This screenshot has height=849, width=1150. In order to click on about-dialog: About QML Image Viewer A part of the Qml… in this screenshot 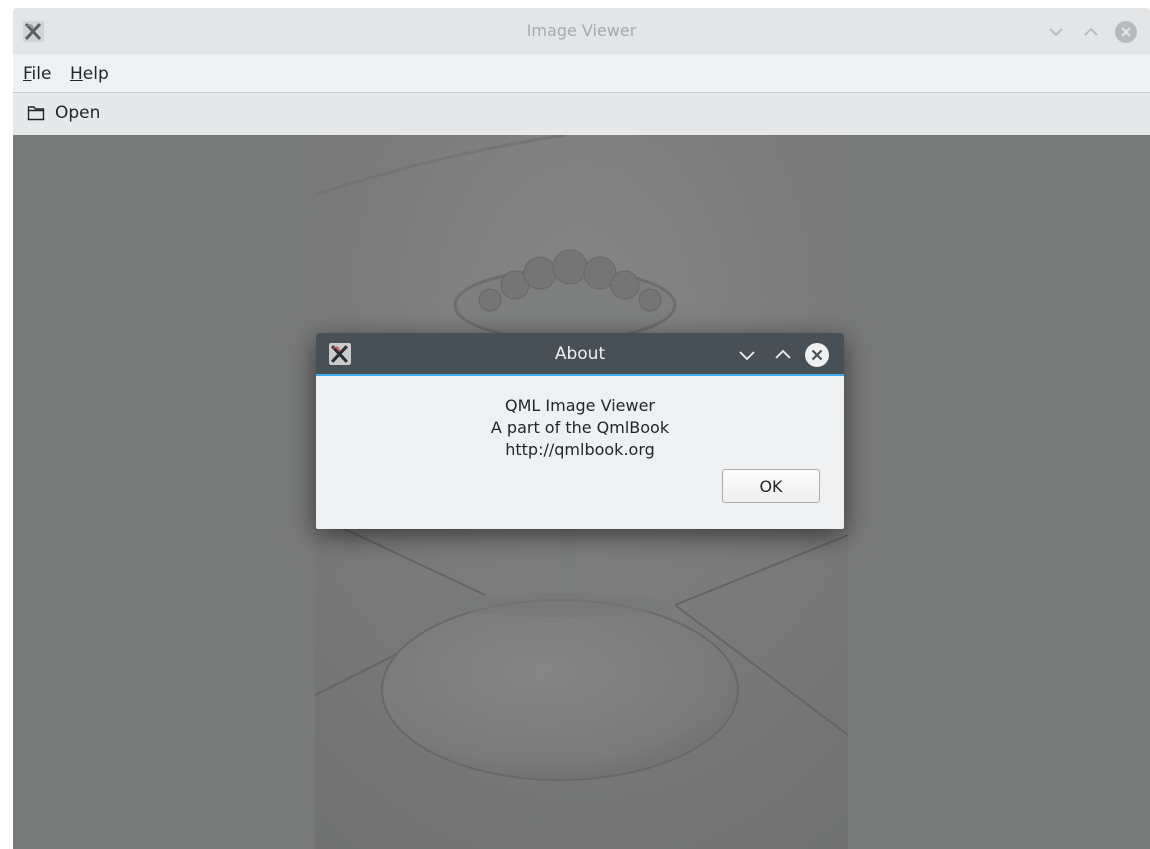, I will do `click(580, 431)`.